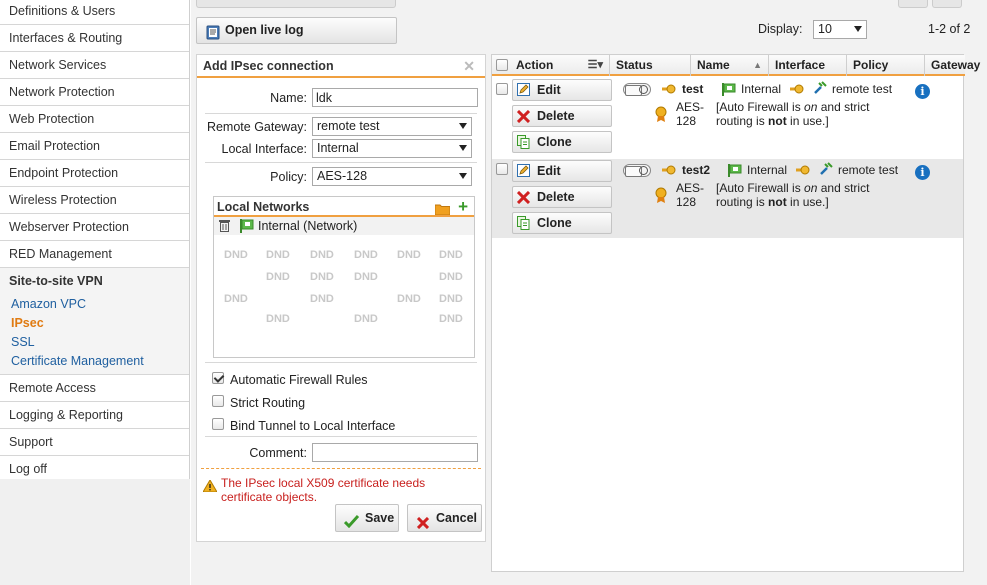 The height and width of the screenshot is (585, 987). What do you see at coordinates (94, 323) in the screenshot?
I see `sidebar-subitem-ipsec: IPsec` at bounding box center [94, 323].